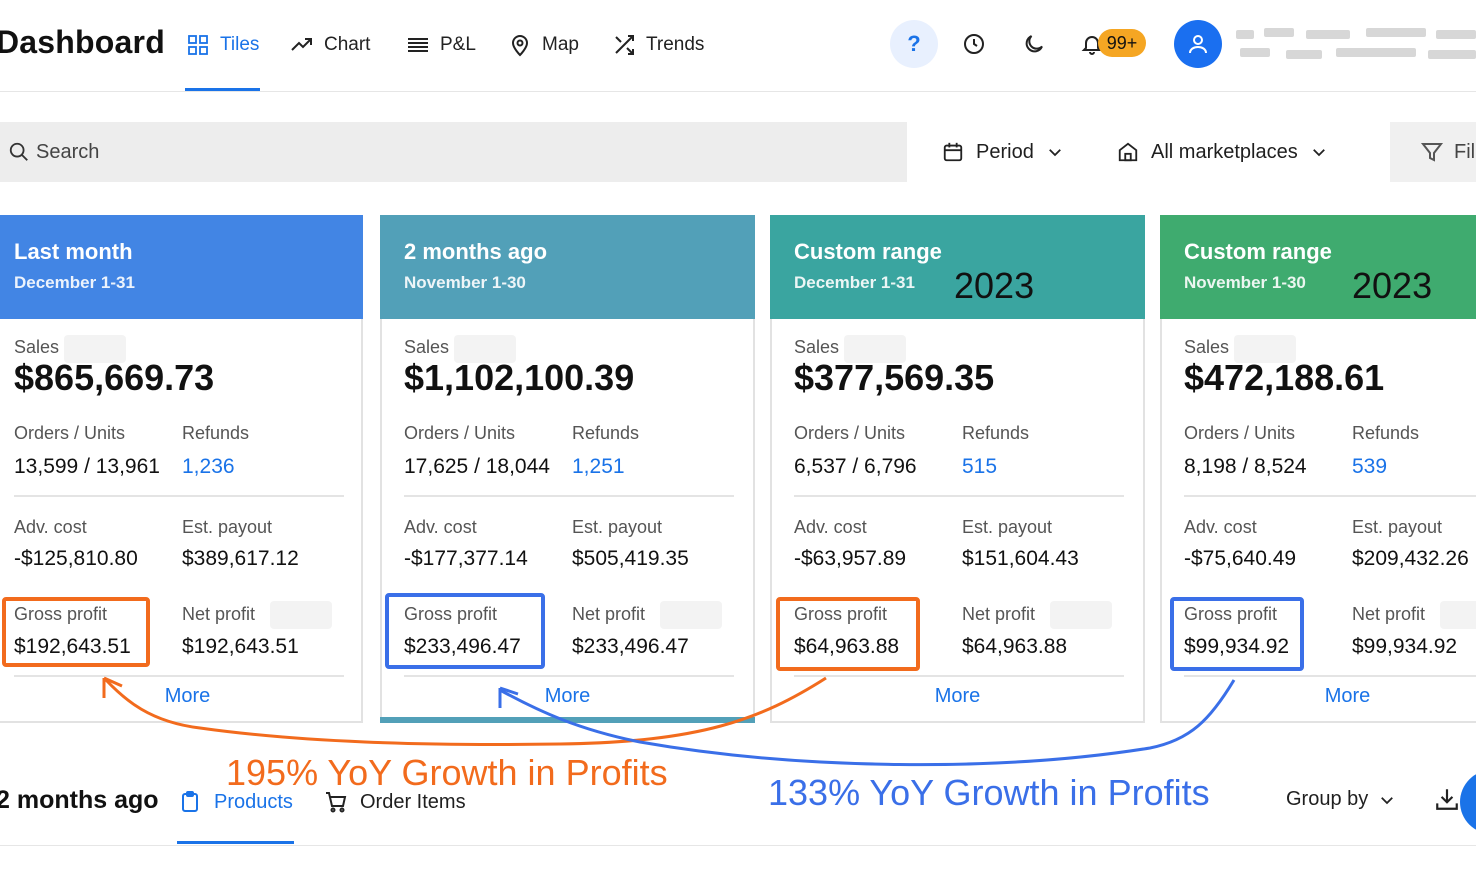 The width and height of the screenshot is (1476, 876). I want to click on user-icon, so click(1198, 44).